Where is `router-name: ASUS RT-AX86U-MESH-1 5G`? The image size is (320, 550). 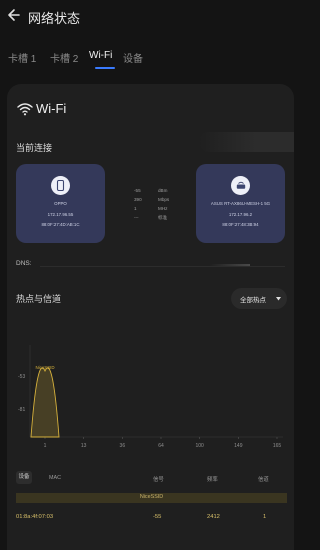 router-name: ASUS RT-AX86U-MESH-1 5G is located at coordinates (240, 203).